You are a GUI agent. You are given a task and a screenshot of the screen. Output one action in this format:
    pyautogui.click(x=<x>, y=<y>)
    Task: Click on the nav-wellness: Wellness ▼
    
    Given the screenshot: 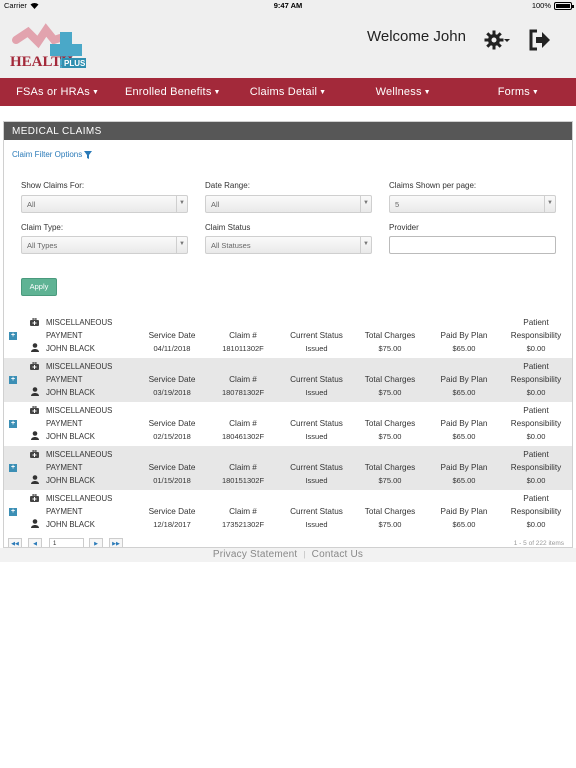 What is the action you would take?
    pyautogui.click(x=403, y=92)
    